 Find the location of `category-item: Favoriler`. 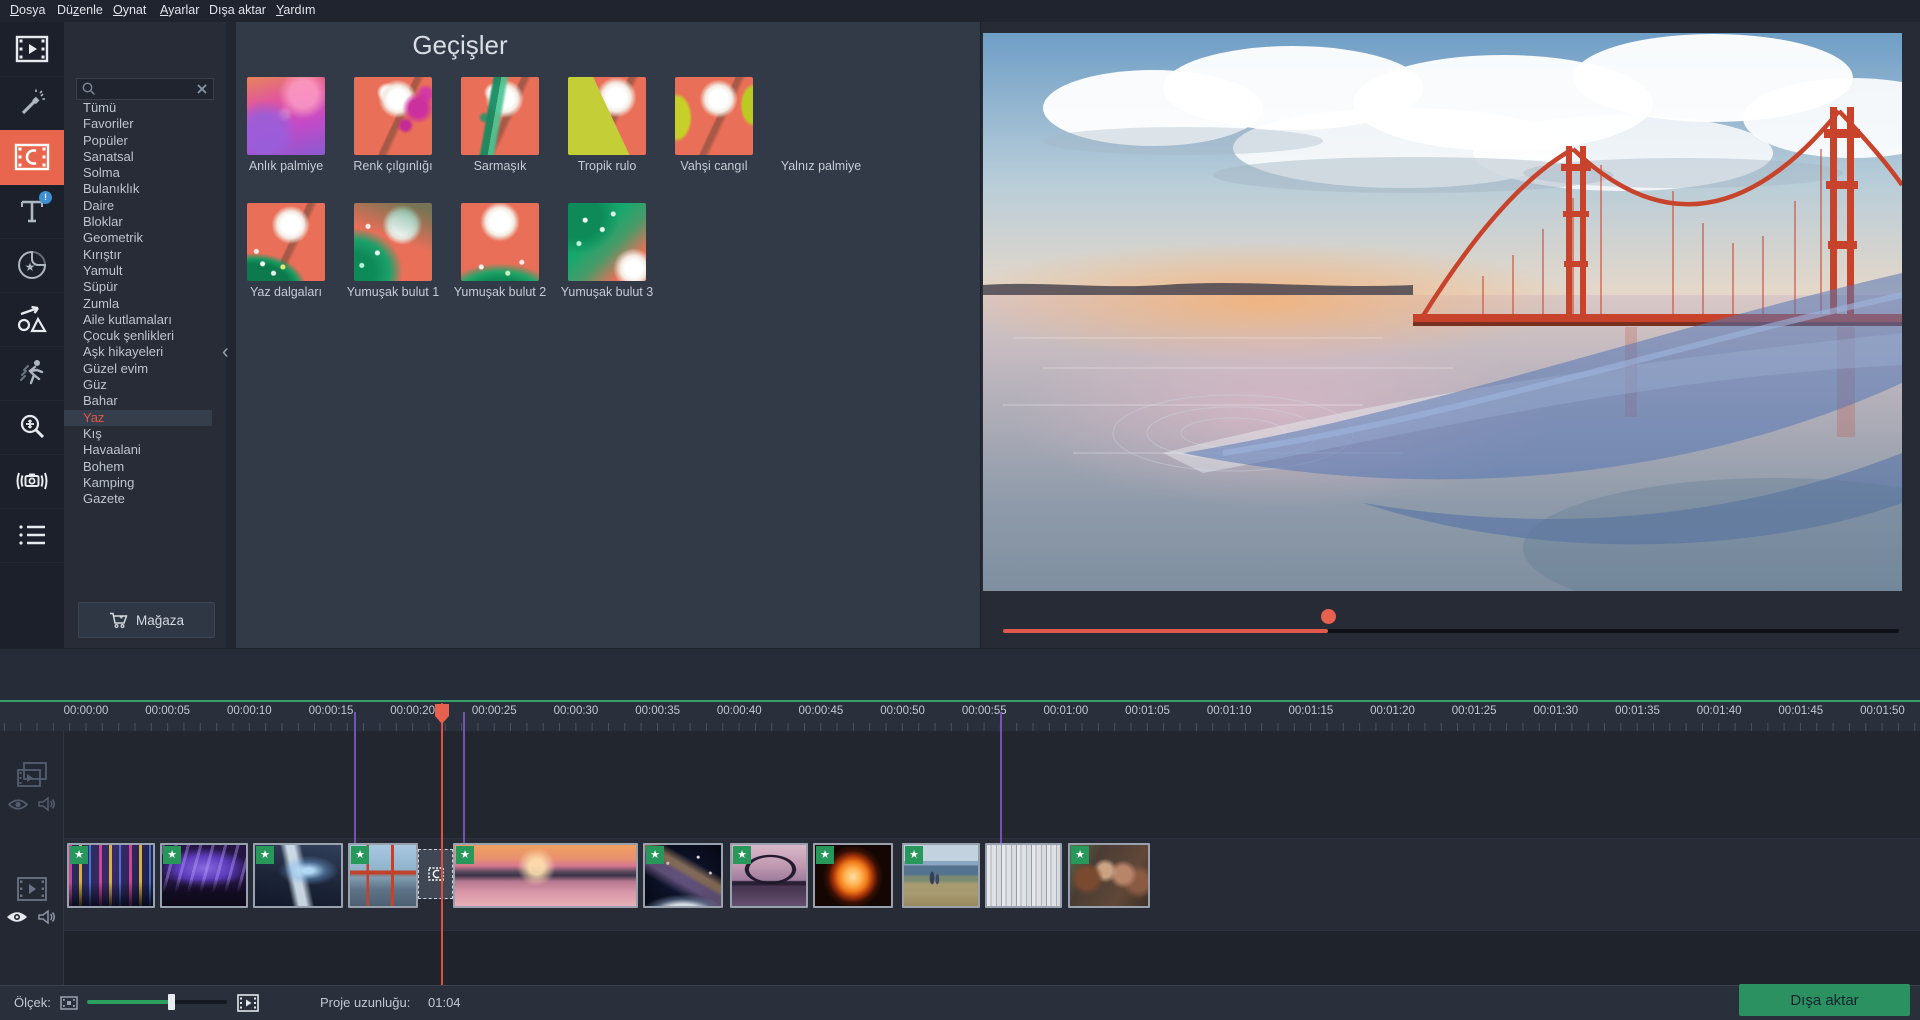

category-item: Favoriler is located at coordinates (138, 124).